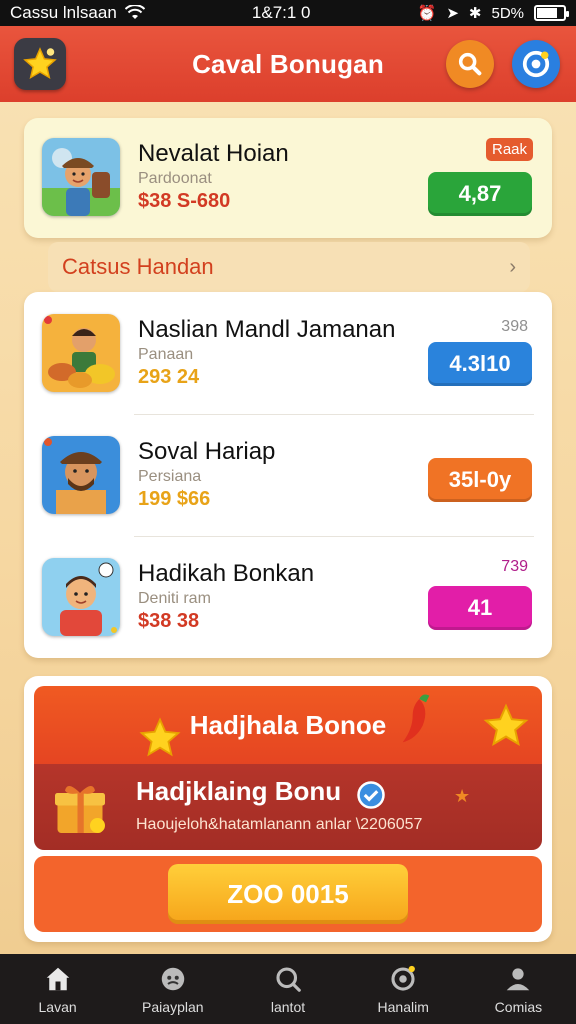  Describe the element at coordinates (281, 12) in the screenshot. I see `clock: 1&7:1 0` at that location.